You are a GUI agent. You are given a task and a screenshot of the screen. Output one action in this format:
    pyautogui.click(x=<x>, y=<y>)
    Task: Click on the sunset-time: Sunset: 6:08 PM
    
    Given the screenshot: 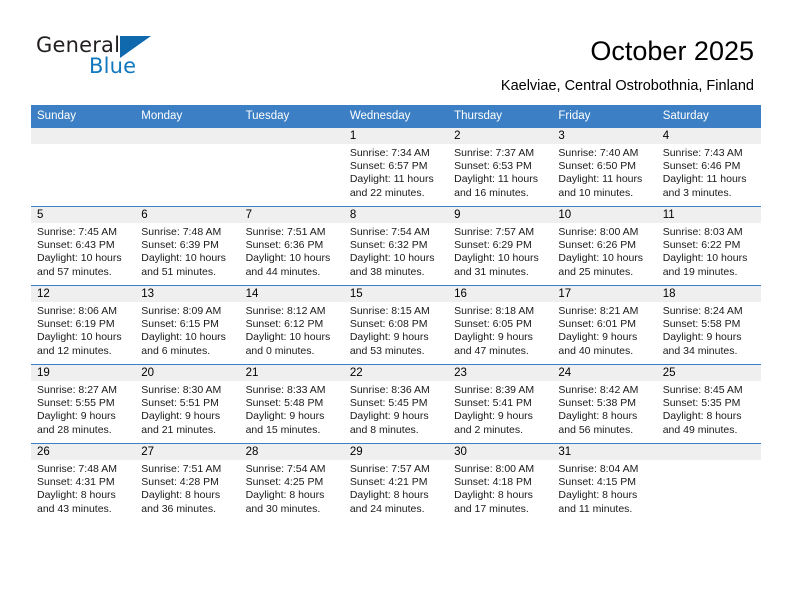 What is the action you would take?
    pyautogui.click(x=388, y=324)
    